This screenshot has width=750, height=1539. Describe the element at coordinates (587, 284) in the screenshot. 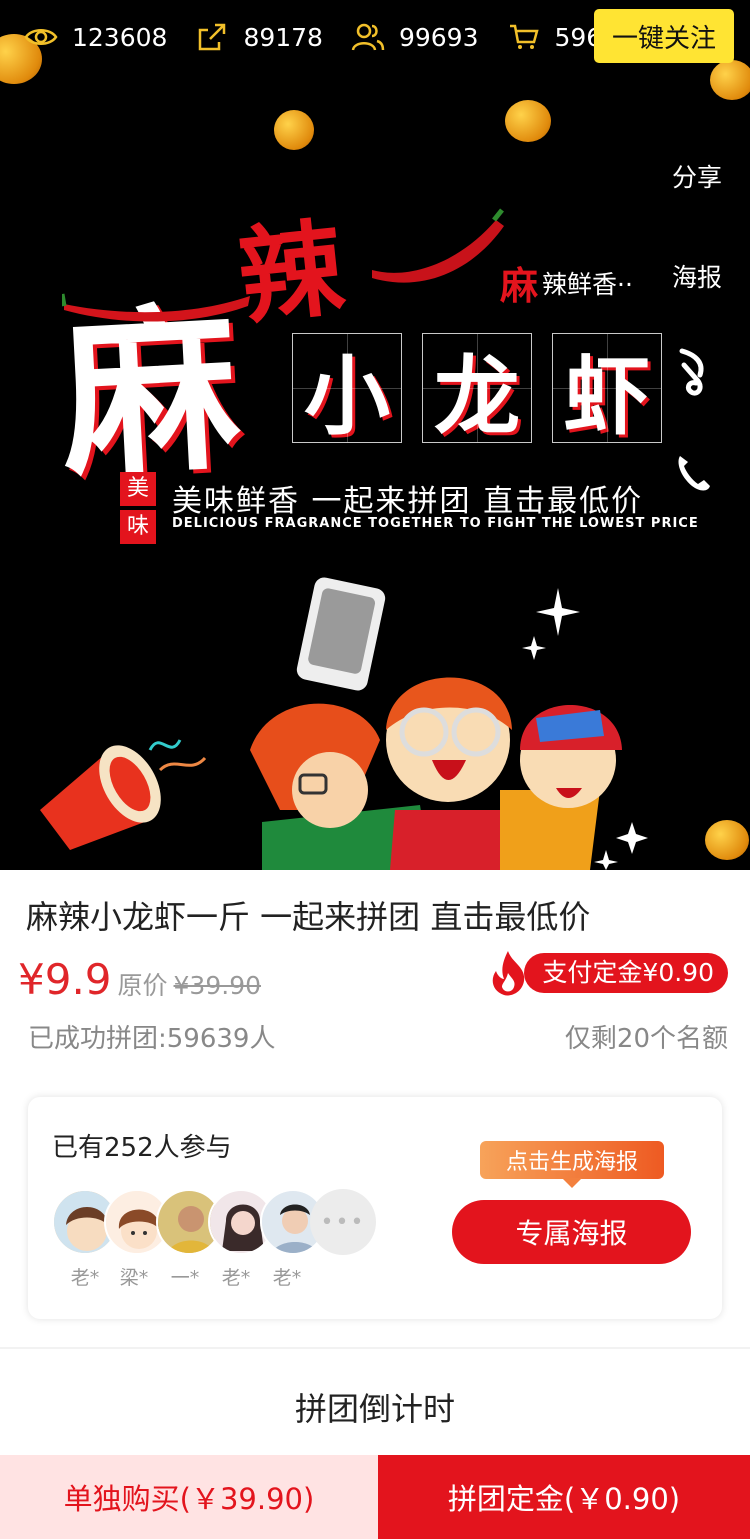

I see `banner-subtitle-text: 辣鲜香··` at that location.